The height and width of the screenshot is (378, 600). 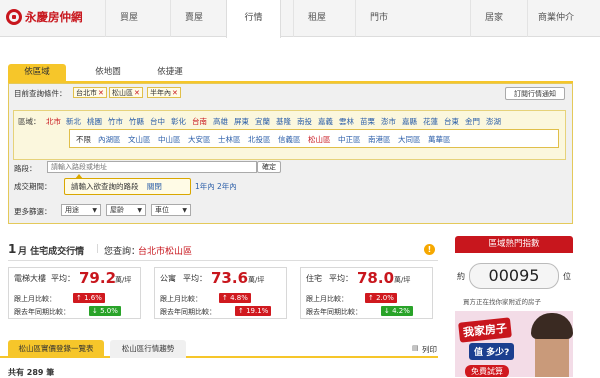 I want to click on brand-logo: 永慶房仲網, so click(x=44, y=17).